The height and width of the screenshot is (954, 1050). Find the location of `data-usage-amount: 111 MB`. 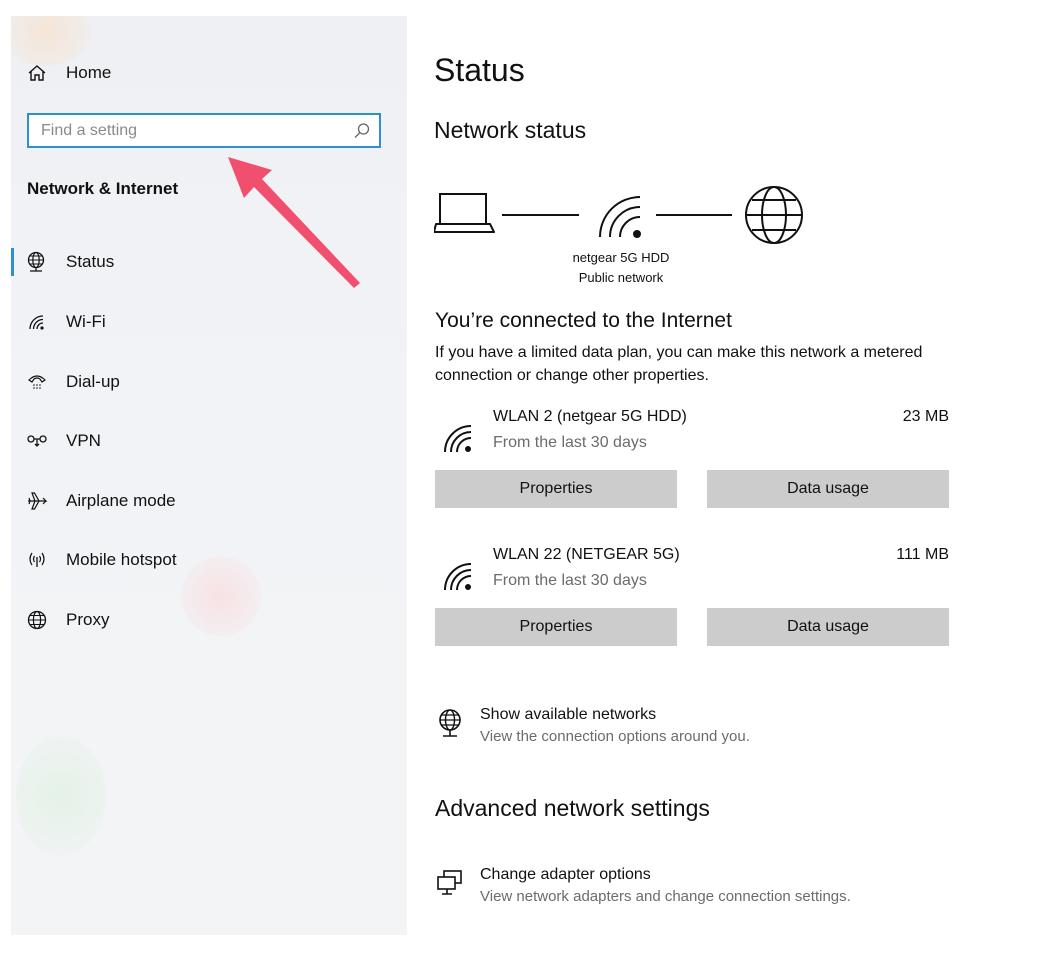

data-usage-amount: 111 MB is located at coordinates (922, 554).